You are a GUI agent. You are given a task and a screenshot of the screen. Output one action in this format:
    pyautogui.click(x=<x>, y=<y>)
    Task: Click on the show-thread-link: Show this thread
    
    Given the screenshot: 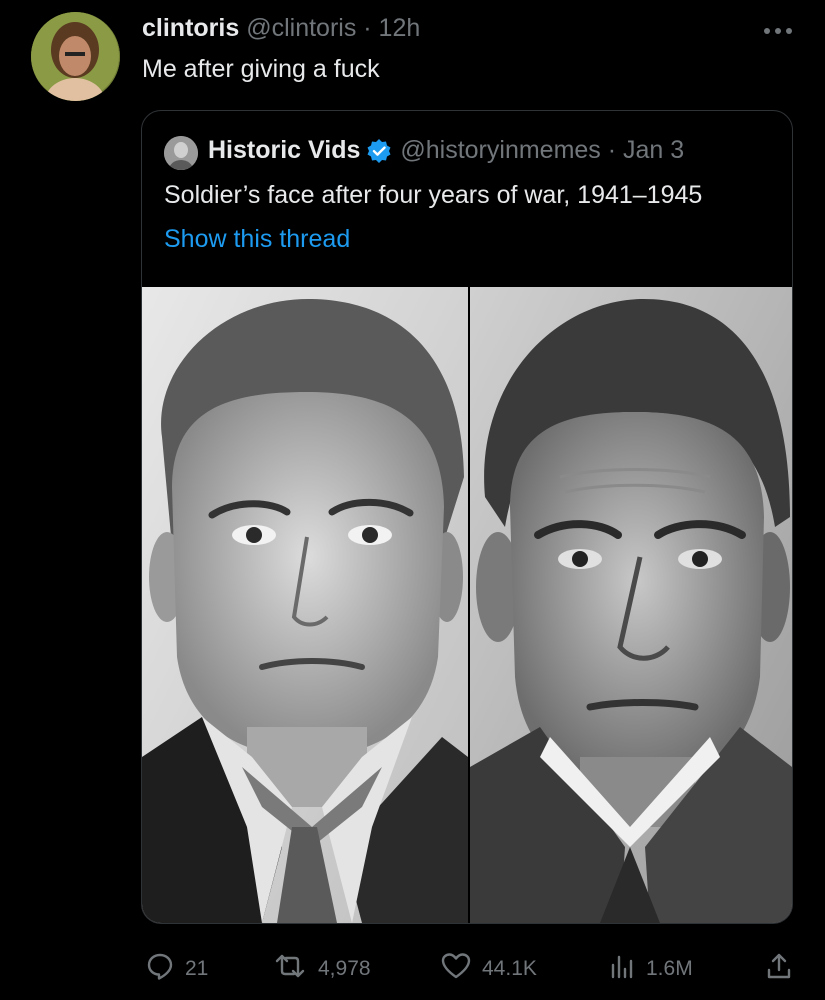 What is the action you would take?
    pyautogui.click(x=257, y=239)
    